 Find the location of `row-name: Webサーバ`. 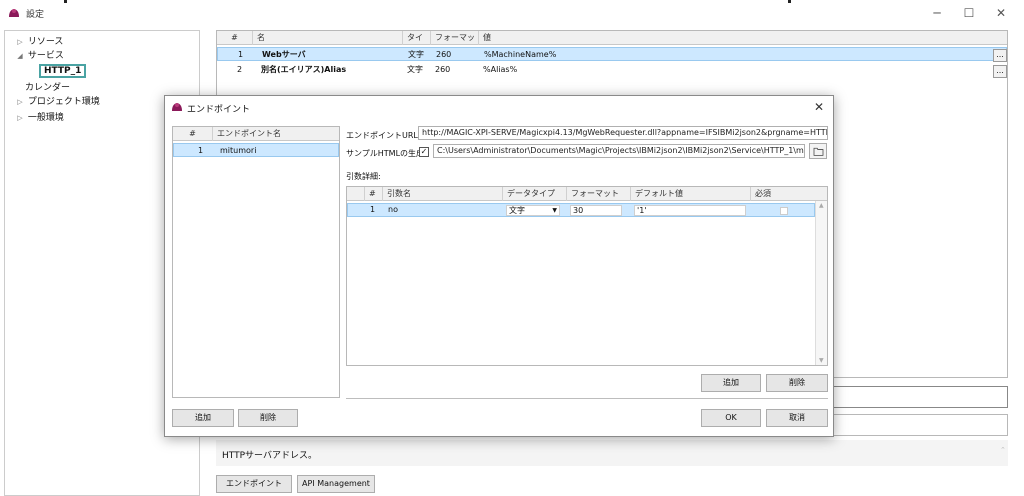

row-name: Webサーバ is located at coordinates (284, 54).